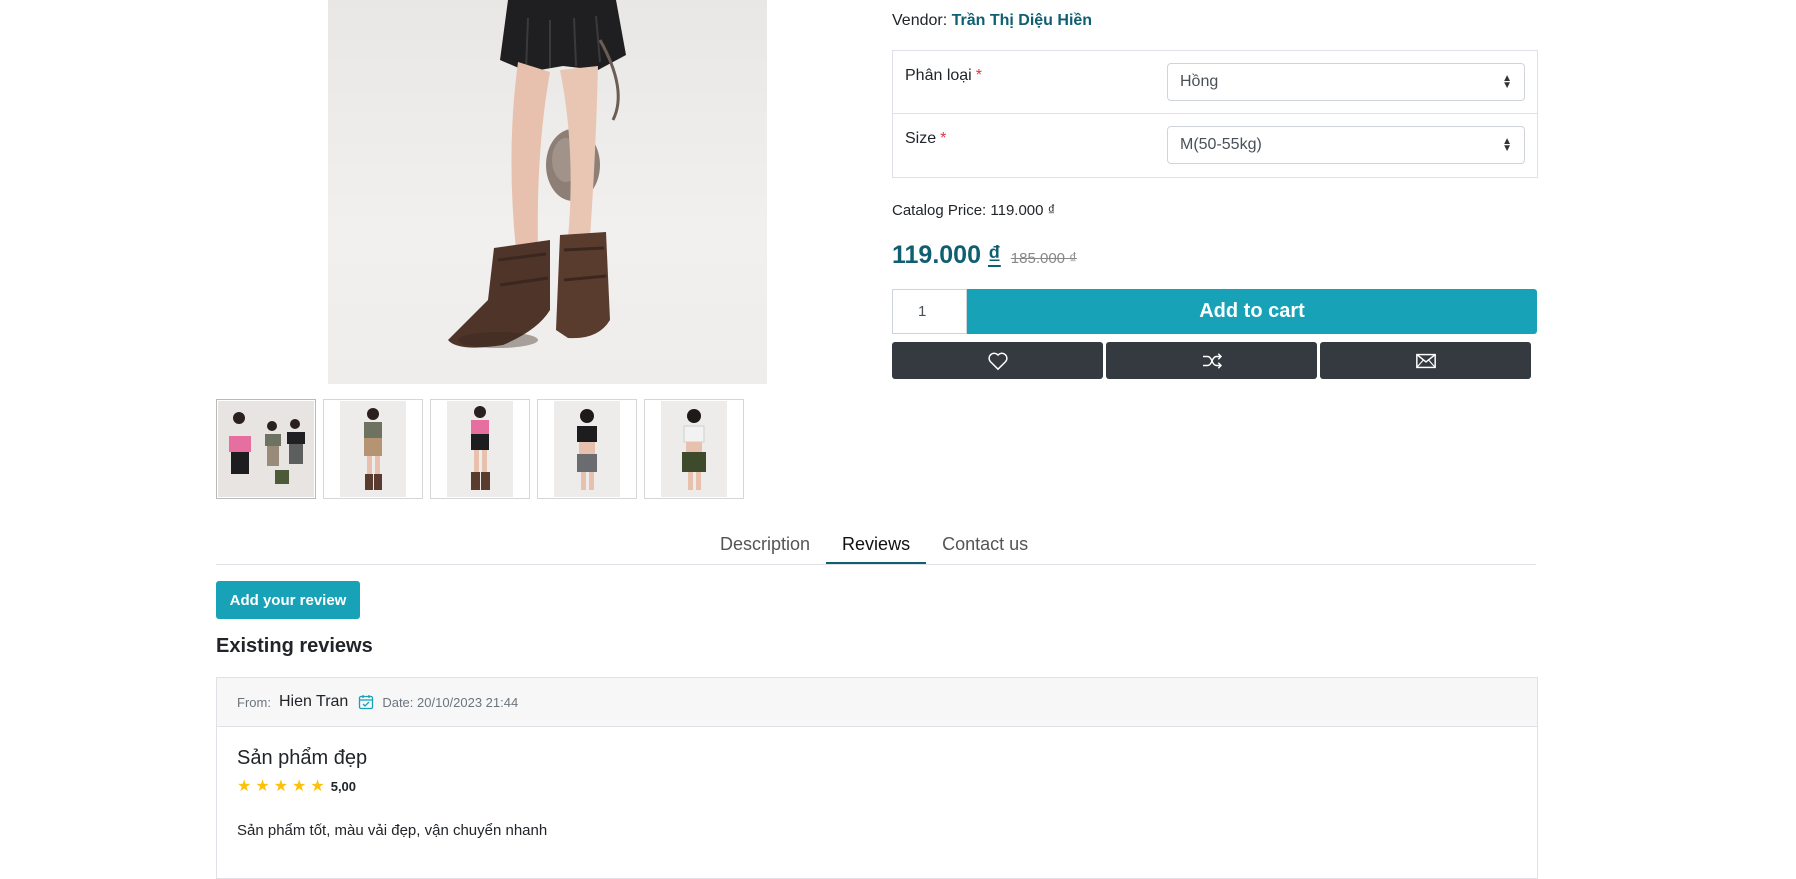 The image size is (1796, 879). Describe the element at coordinates (343, 786) in the screenshot. I see `rating-value: 5,00` at that location.